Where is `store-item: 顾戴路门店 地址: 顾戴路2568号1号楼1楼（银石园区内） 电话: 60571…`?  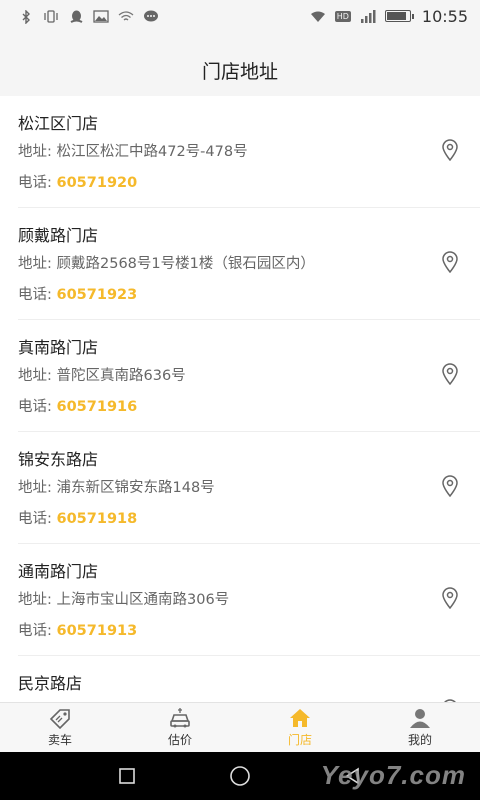
store-item: 顾戴路门店 地址: 顾戴路2568号1号楼1楼（银石园区内） 电话: 60571… is located at coordinates (249, 264).